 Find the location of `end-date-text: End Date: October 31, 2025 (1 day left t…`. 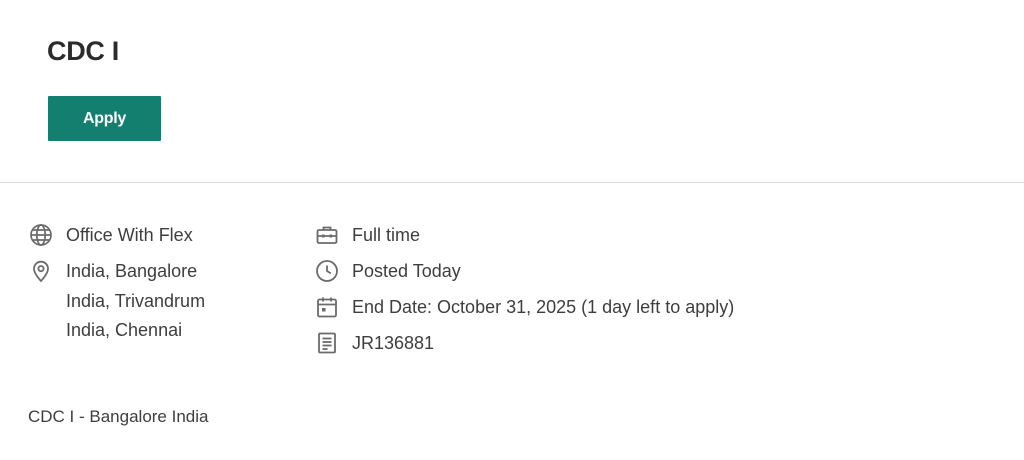

end-date-text: End Date: October 31, 2025 (1 day left t… is located at coordinates (543, 307).